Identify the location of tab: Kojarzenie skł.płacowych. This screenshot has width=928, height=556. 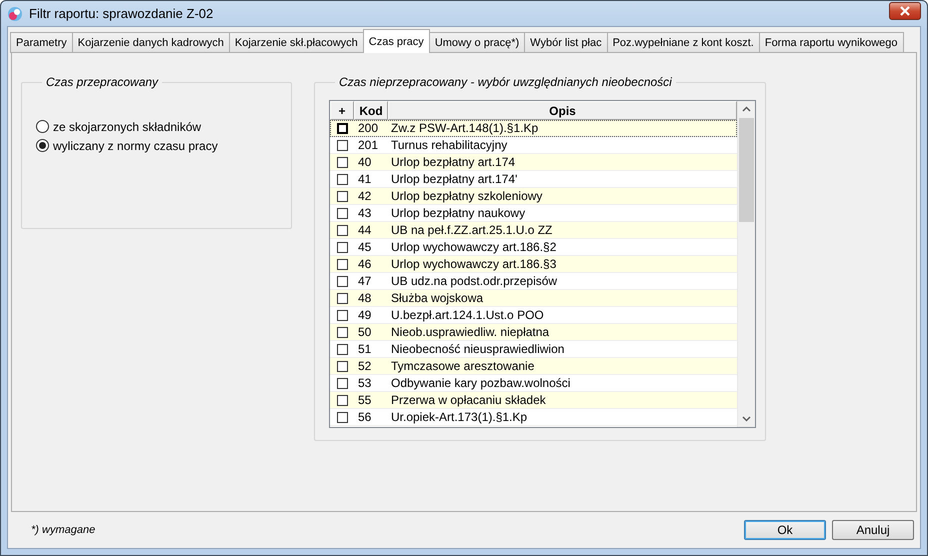
(296, 42).